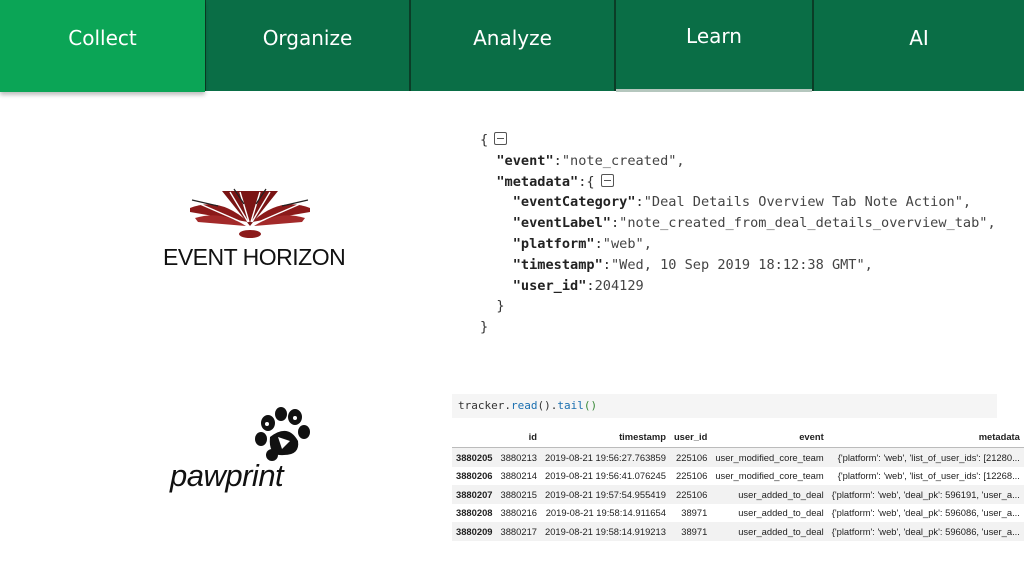 The image size is (1024, 576). I want to click on json-close-outer: }, so click(484, 327).